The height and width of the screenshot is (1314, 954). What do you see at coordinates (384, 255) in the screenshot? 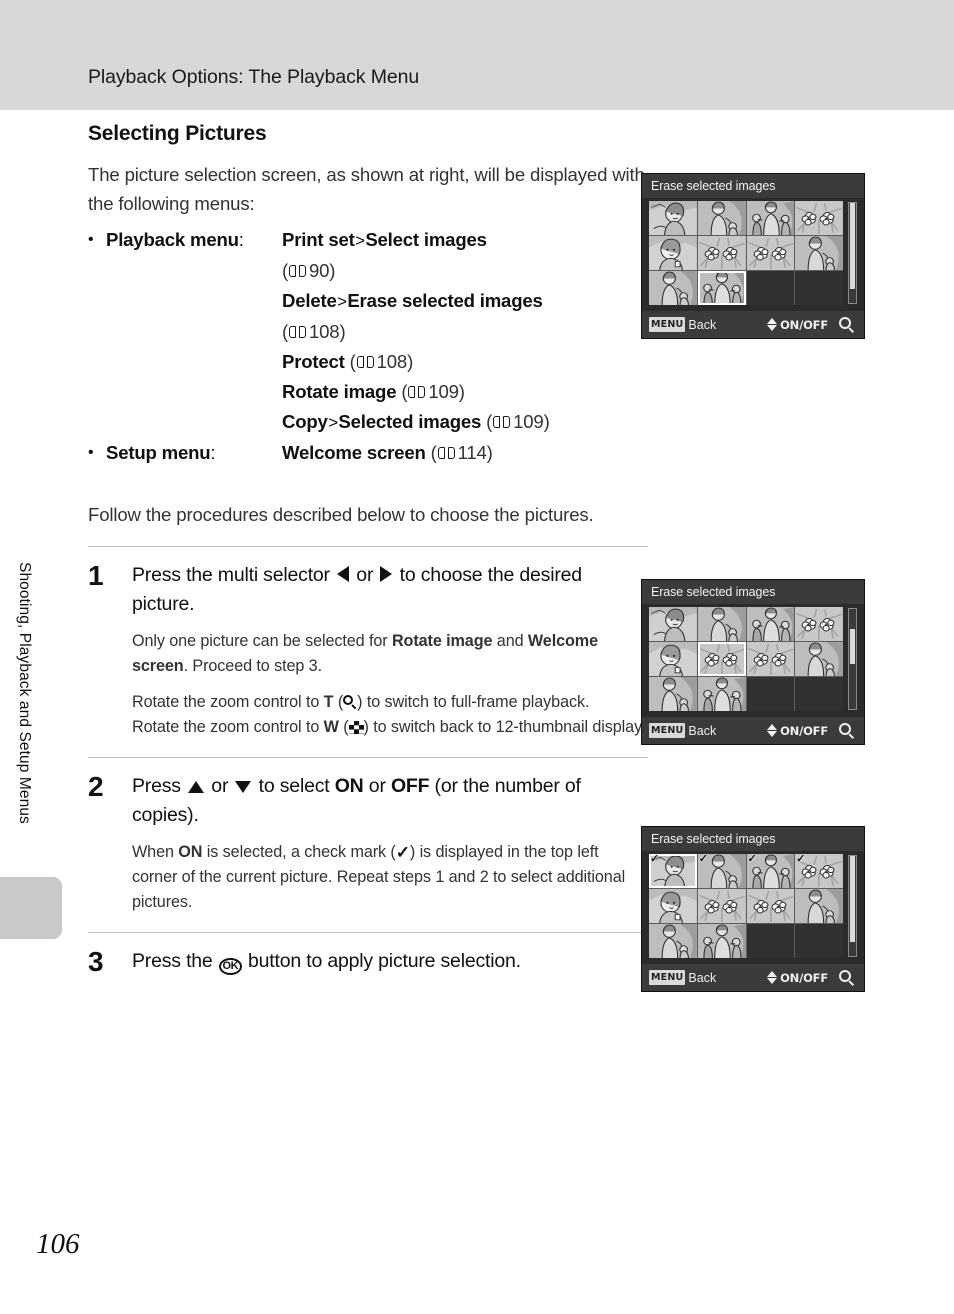
I see `menu-entry: Print set>Select images (90)` at bounding box center [384, 255].